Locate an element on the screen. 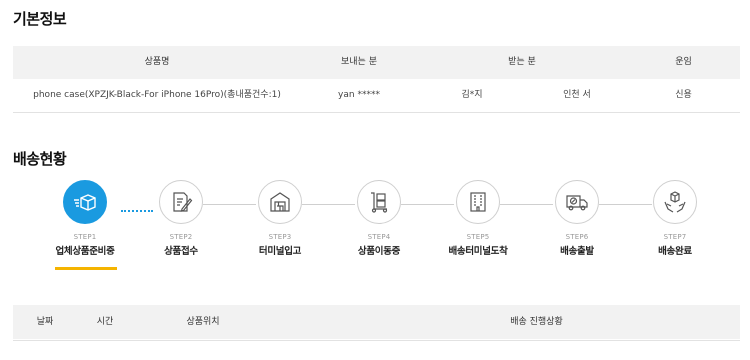  document-pen-icon is located at coordinates (183, 202).